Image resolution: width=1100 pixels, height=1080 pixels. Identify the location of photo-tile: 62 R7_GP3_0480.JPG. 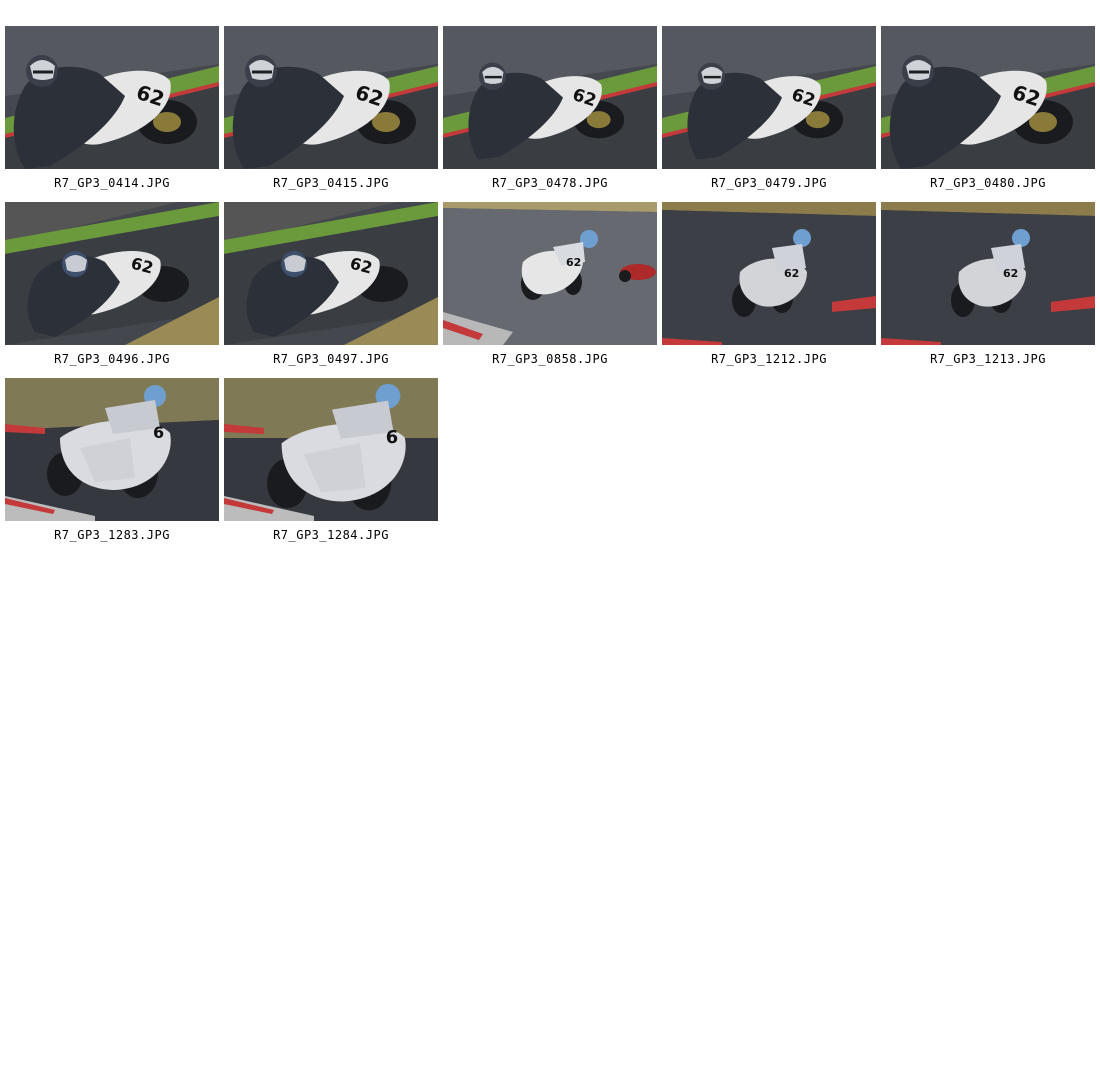
(988, 112).